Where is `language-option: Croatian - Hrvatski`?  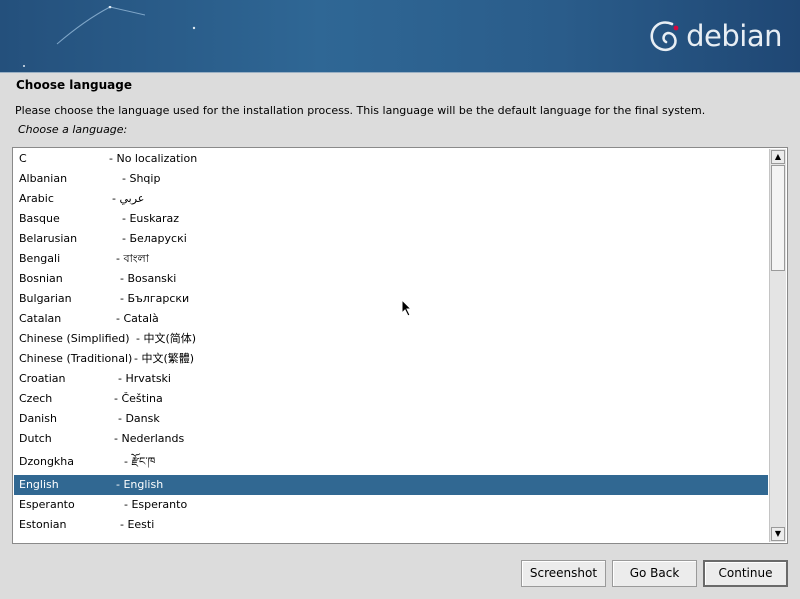 language-option: Croatian - Hrvatski is located at coordinates (391, 379).